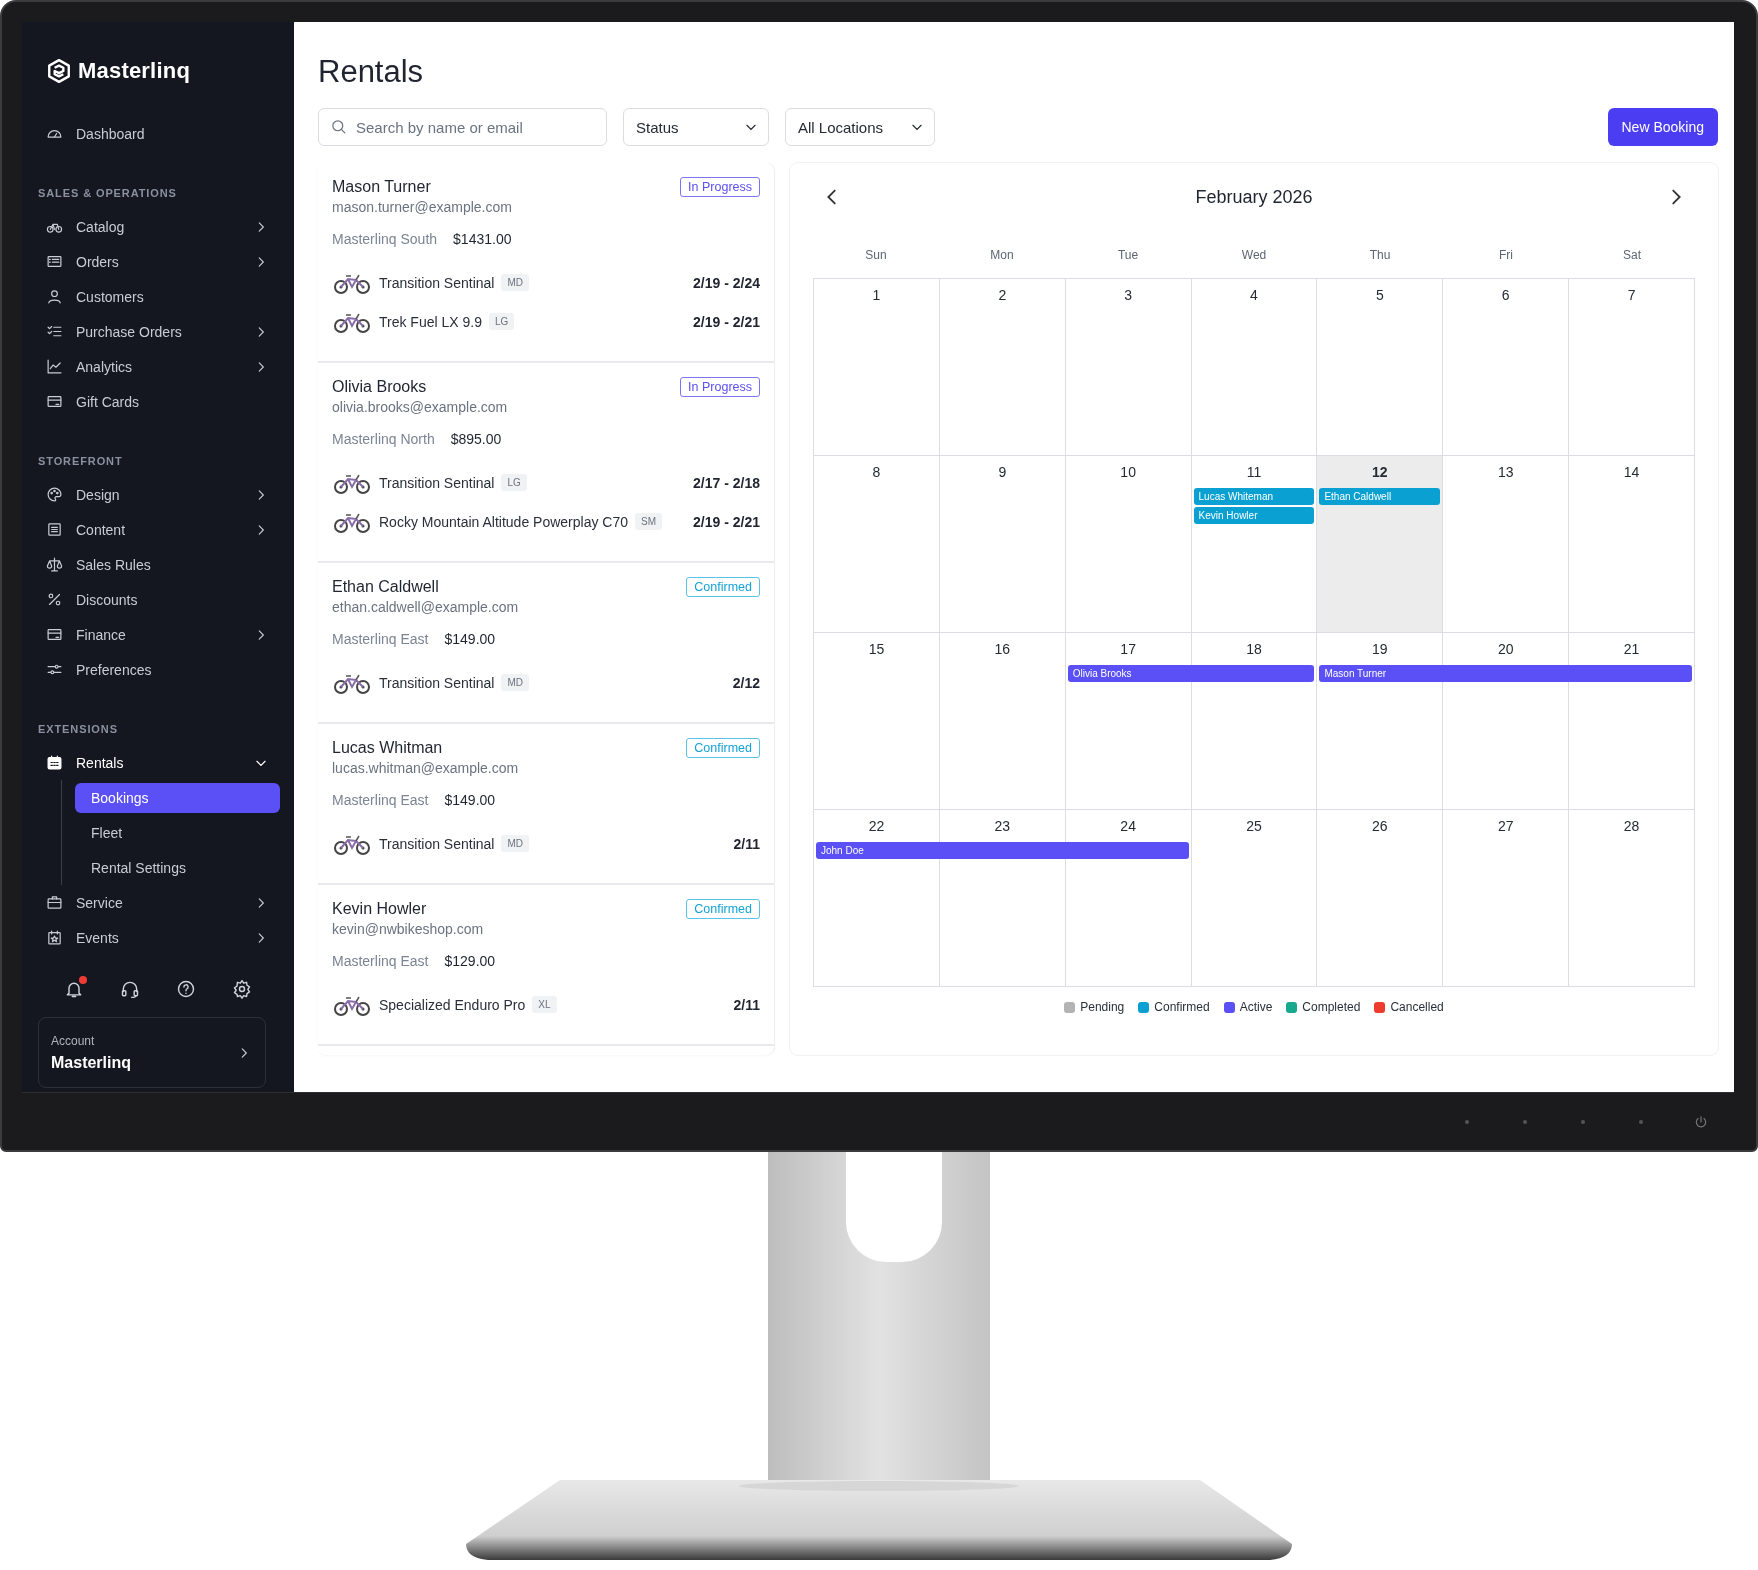 Image resolution: width=1758 pixels, height=1570 pixels. What do you see at coordinates (54, 902) in the screenshot?
I see `briefcase-icon` at bounding box center [54, 902].